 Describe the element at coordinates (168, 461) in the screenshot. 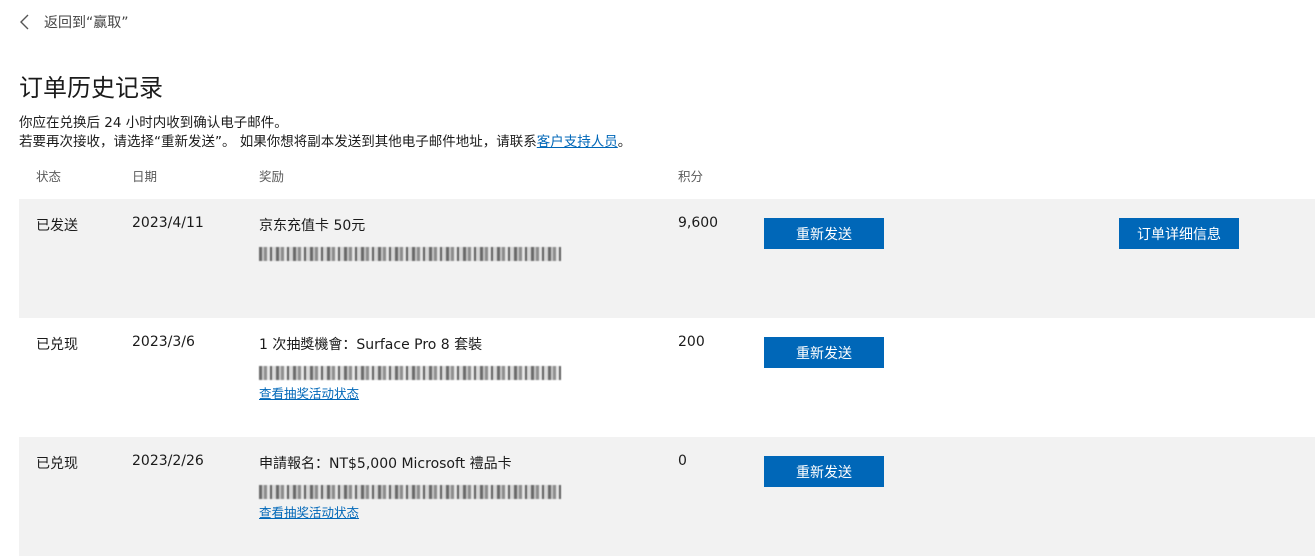

I see `row-date: 2023/2/26` at that location.